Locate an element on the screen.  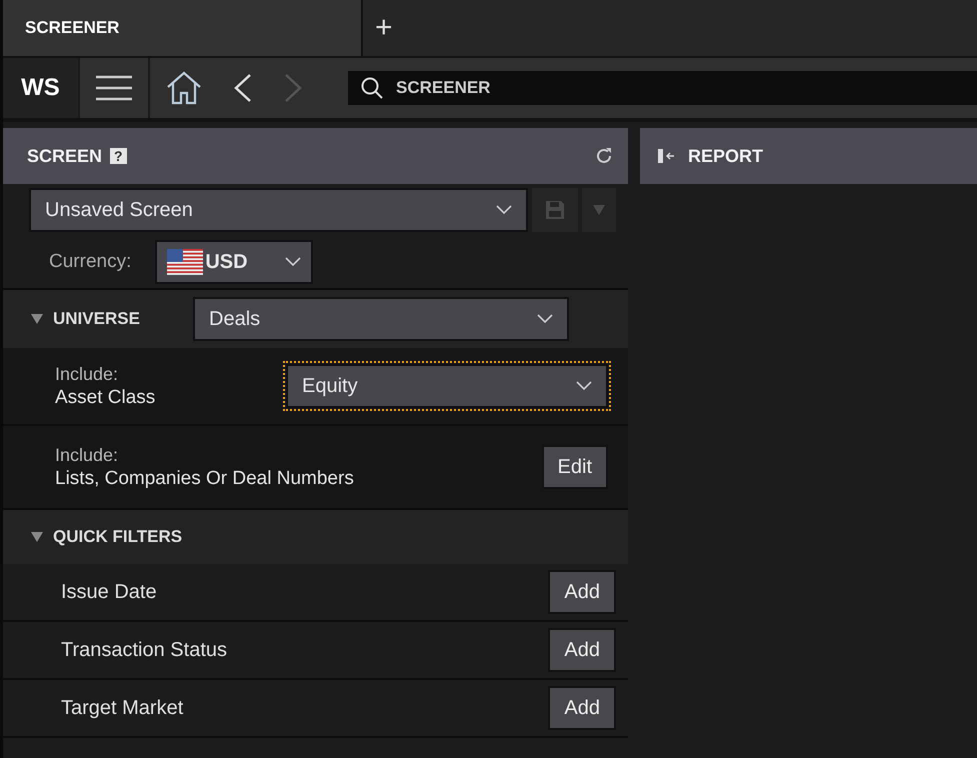
panel-title: SCREEN is located at coordinates (64, 156).